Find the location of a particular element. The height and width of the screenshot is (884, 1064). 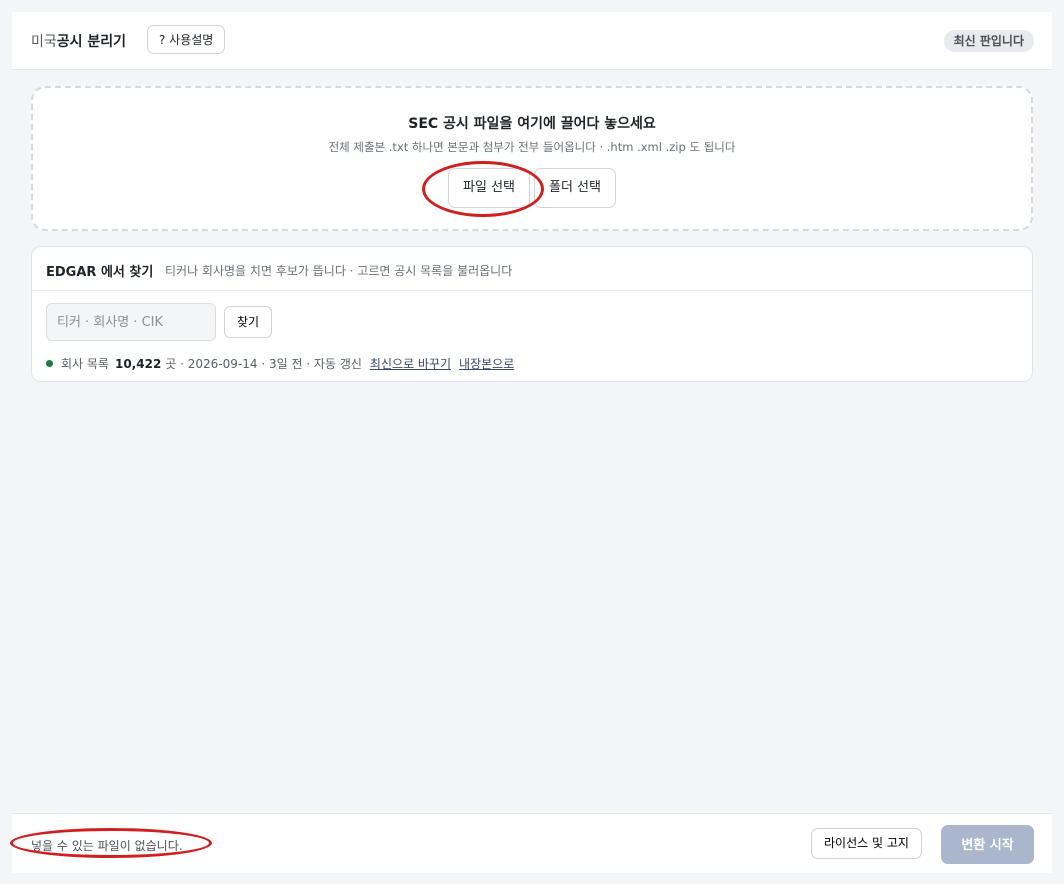

edgar-description: 티커나 회사명을 치면 후보가 뜹니다 · 고르면 공시 목록을 불러옵니다 is located at coordinates (339, 271).